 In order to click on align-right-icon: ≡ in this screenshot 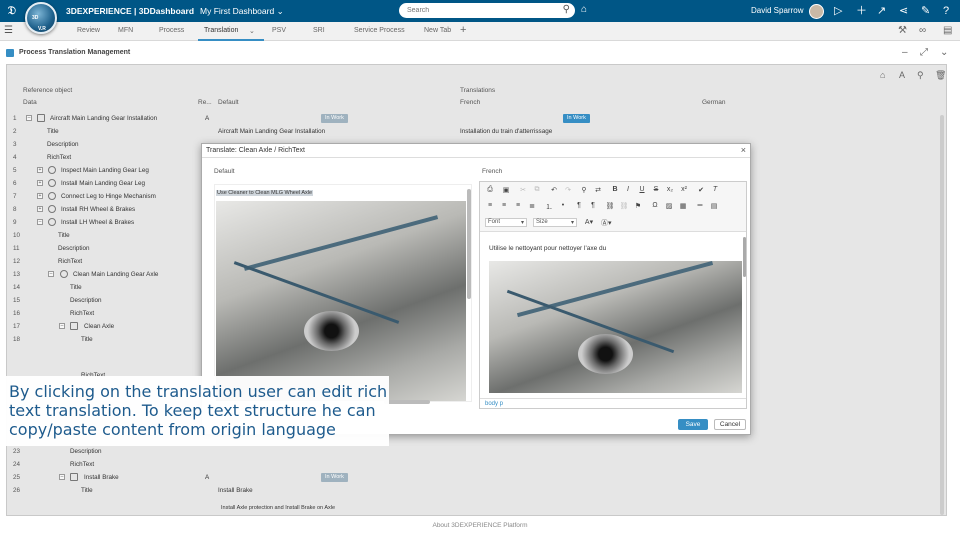, I will do `click(518, 205)`.